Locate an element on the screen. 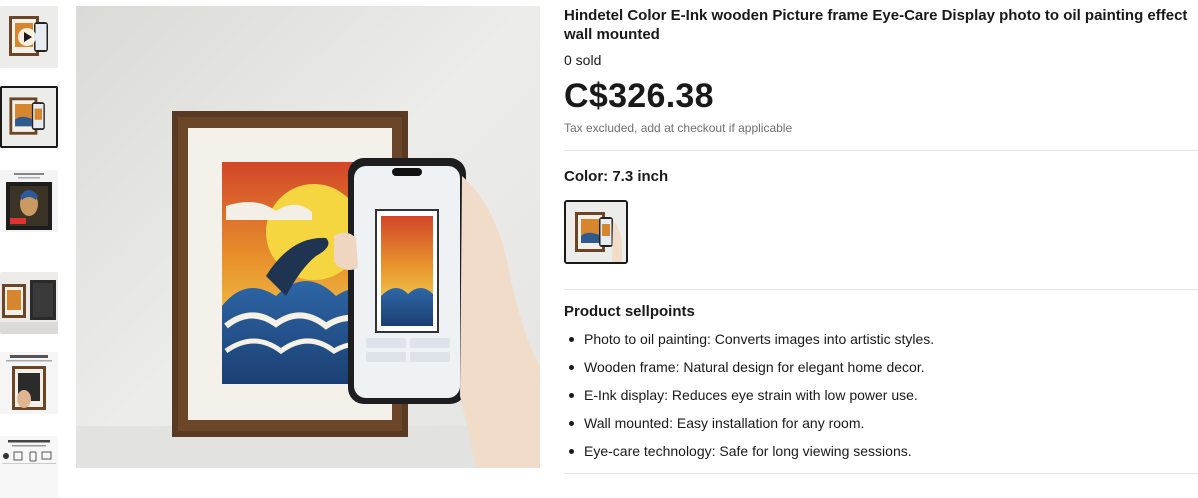 The image size is (1198, 498). color-swatch-7-3-inch is located at coordinates (596, 232).